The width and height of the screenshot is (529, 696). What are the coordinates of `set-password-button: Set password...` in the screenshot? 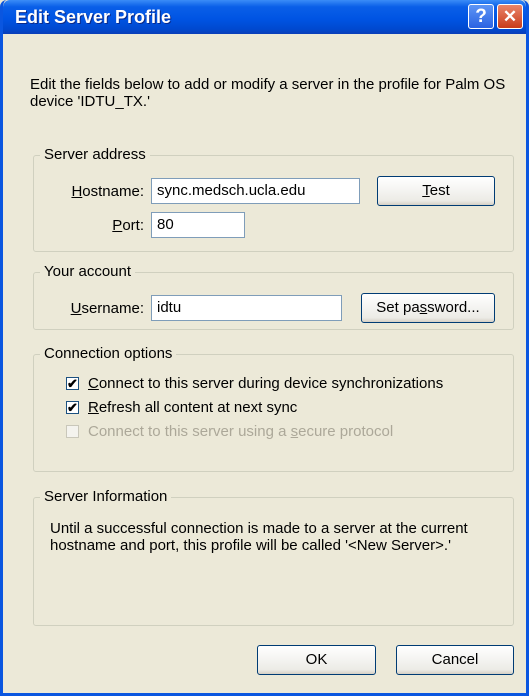 It's located at (428, 308).